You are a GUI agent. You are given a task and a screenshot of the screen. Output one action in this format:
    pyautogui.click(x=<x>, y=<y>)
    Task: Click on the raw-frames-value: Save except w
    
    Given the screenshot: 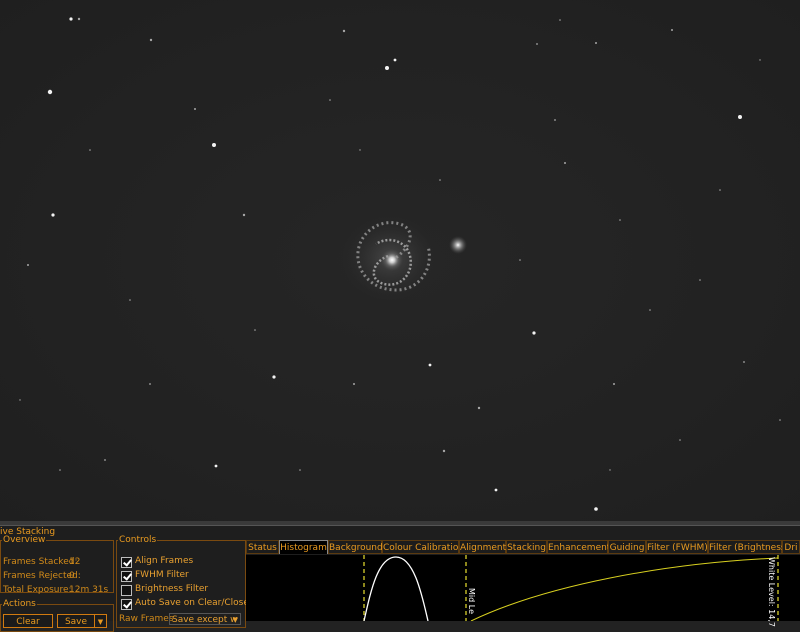 What is the action you would take?
    pyautogui.click(x=205, y=620)
    